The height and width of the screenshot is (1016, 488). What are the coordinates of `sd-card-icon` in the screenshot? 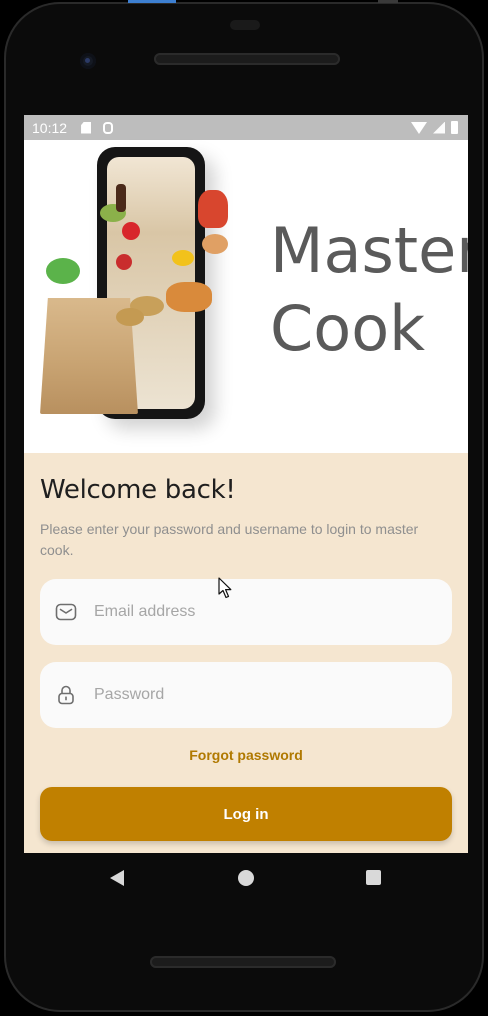 It's located at (86, 127).